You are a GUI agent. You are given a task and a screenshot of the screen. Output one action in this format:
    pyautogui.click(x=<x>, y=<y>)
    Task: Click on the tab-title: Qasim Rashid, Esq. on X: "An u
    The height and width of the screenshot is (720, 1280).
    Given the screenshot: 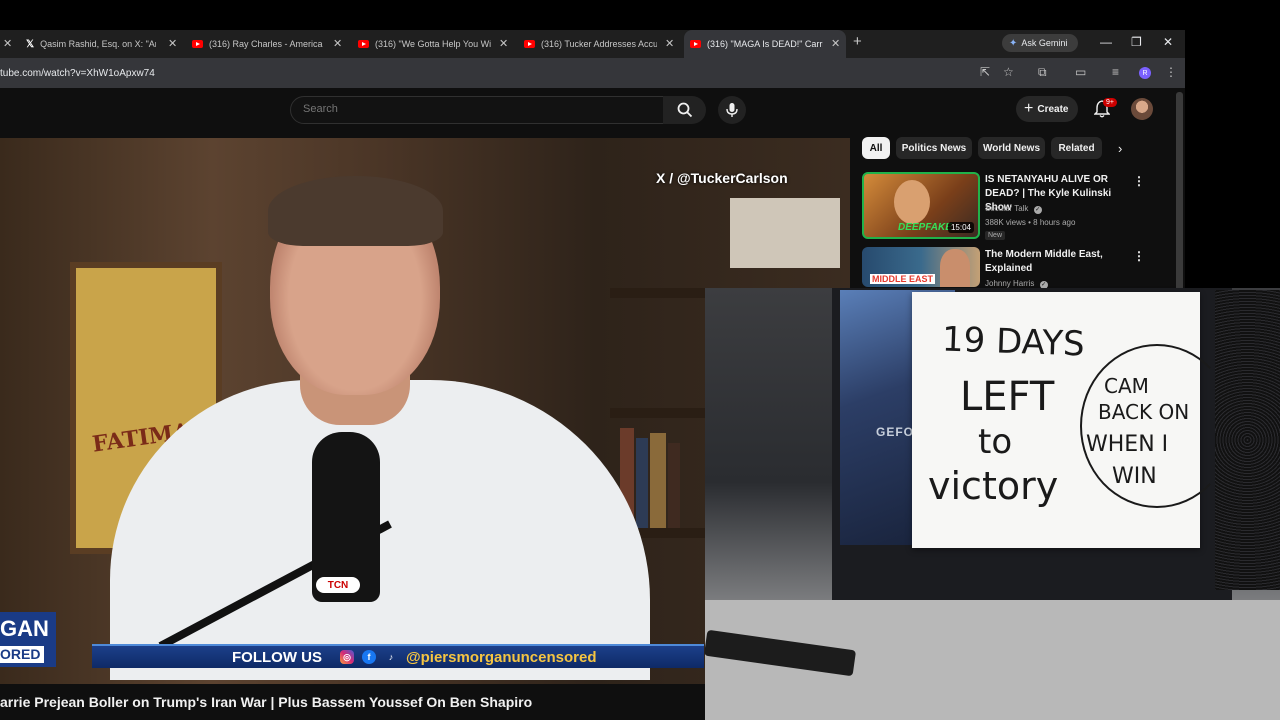 What is the action you would take?
    pyautogui.click(x=98, y=44)
    